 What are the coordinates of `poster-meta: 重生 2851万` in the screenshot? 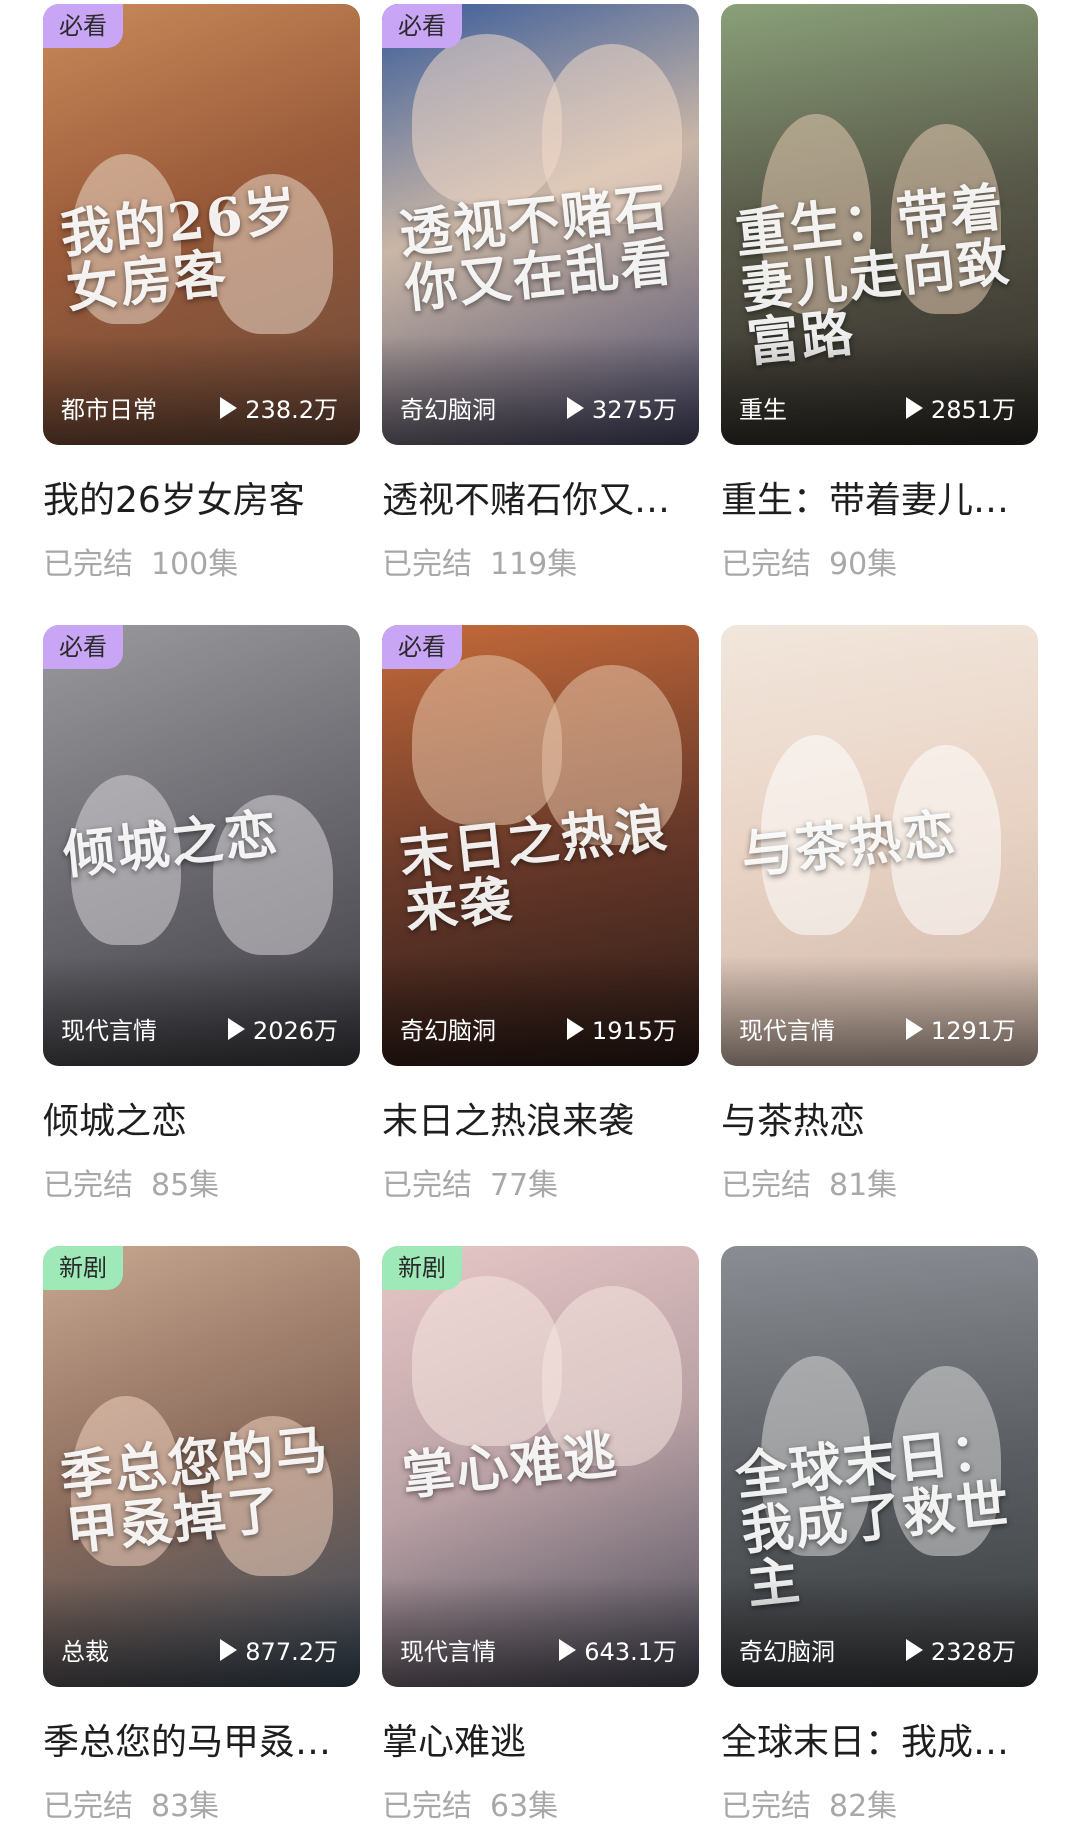 It's located at (877, 407).